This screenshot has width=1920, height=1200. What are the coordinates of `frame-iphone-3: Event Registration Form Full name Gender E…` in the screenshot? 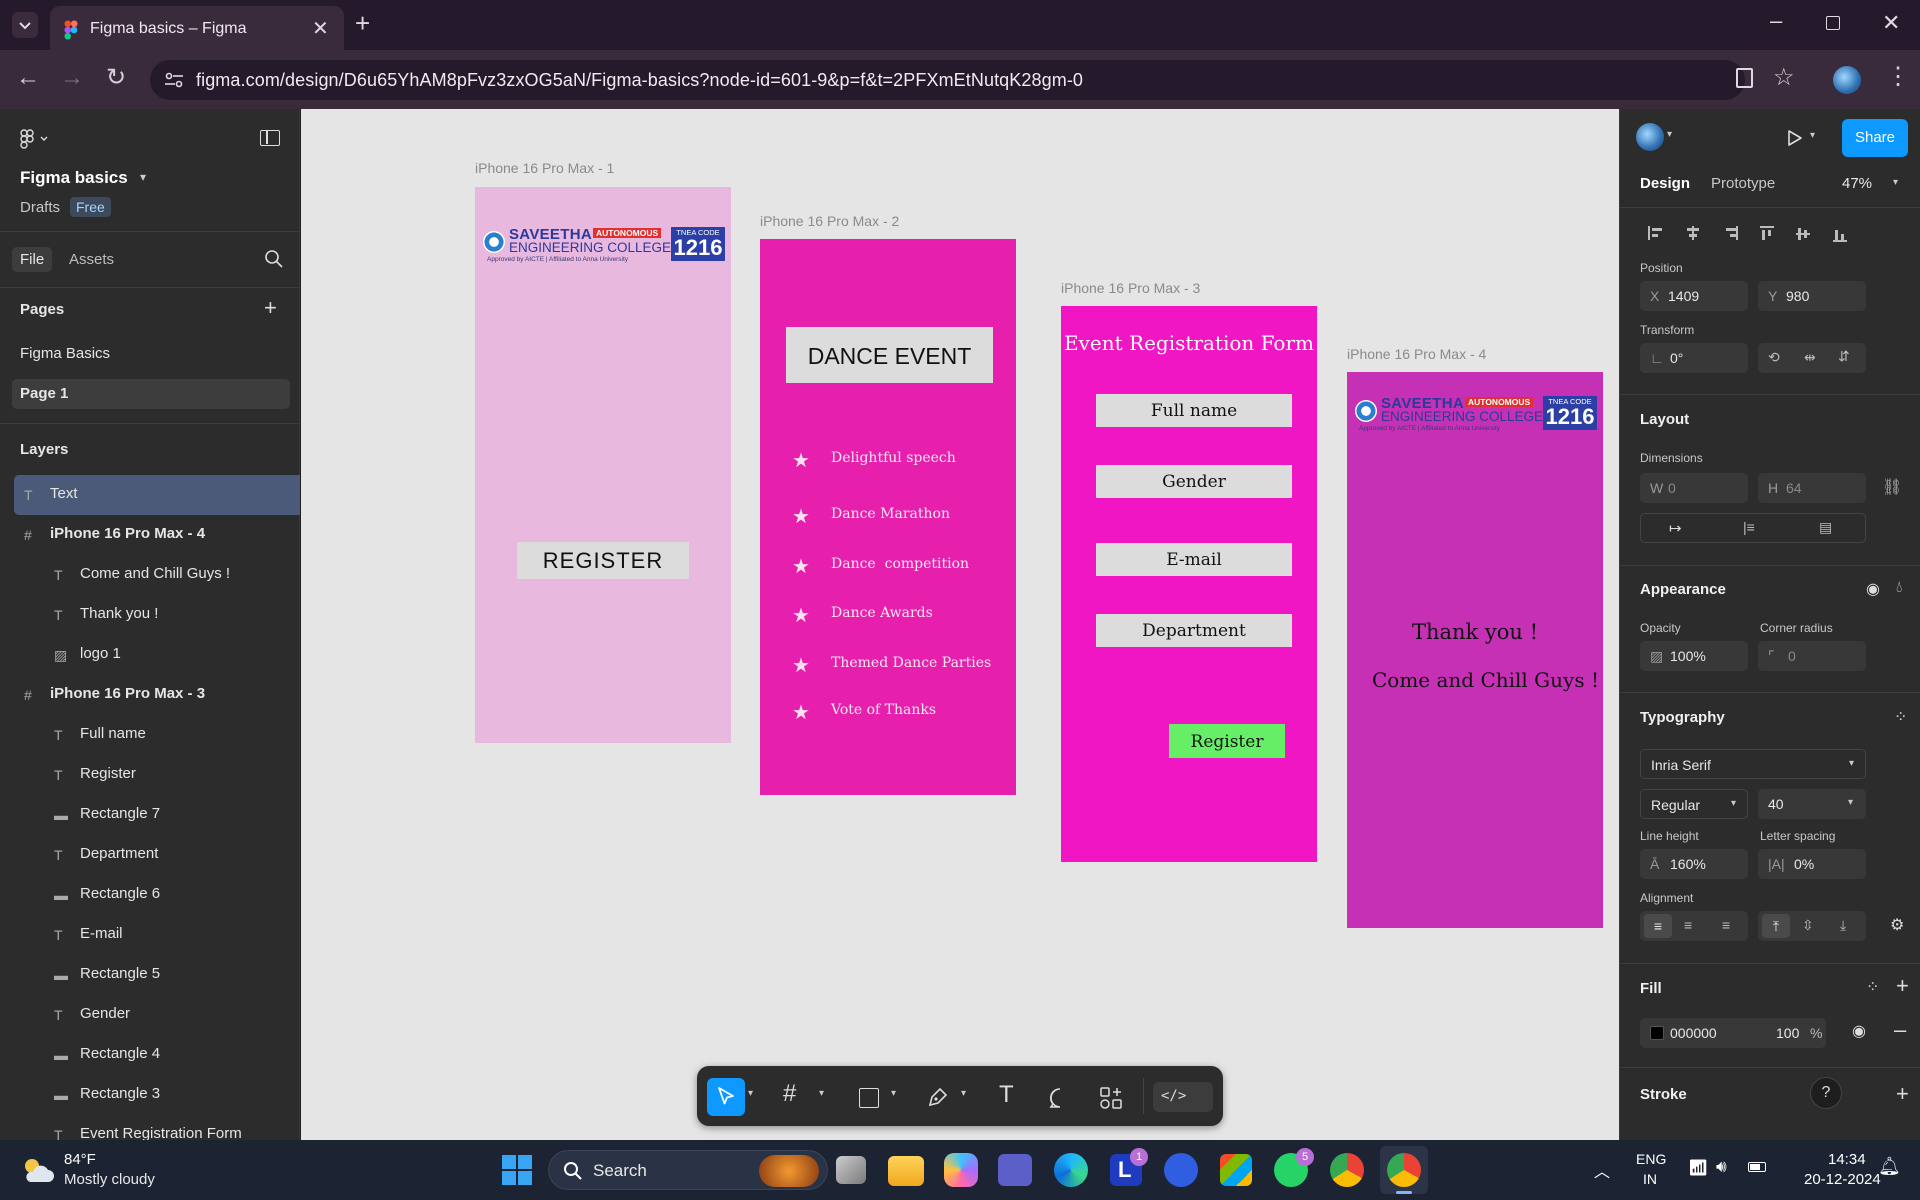 It's located at (1189, 584).